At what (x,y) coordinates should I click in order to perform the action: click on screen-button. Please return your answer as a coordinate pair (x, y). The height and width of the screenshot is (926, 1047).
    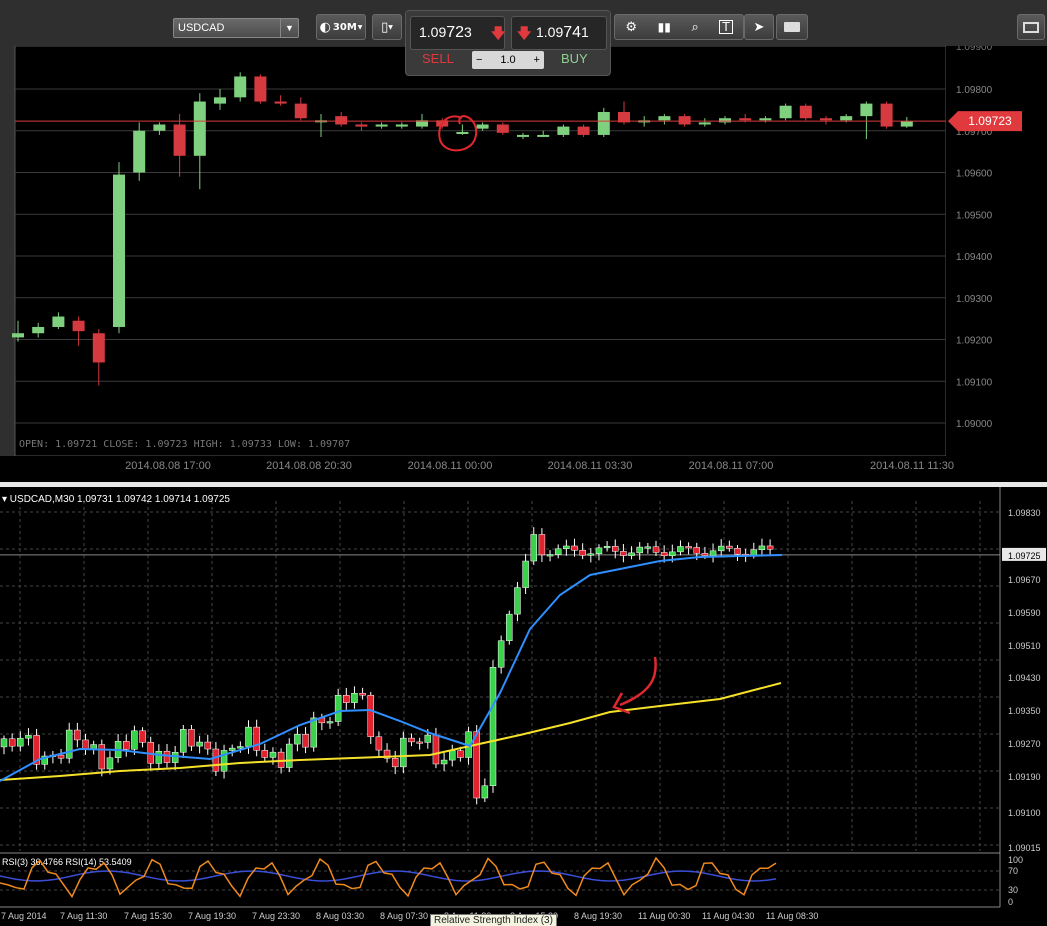
    Looking at the image, I should click on (792, 27).